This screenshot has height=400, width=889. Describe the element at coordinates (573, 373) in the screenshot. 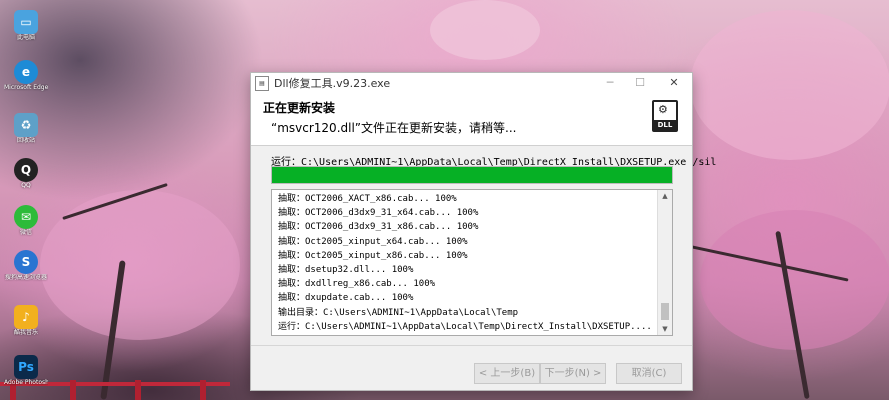

I see `next-button: 下一步(N) >` at that location.